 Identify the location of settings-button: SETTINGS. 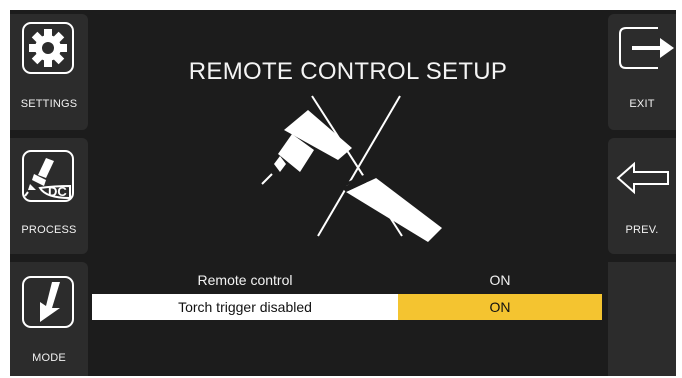
(49, 72).